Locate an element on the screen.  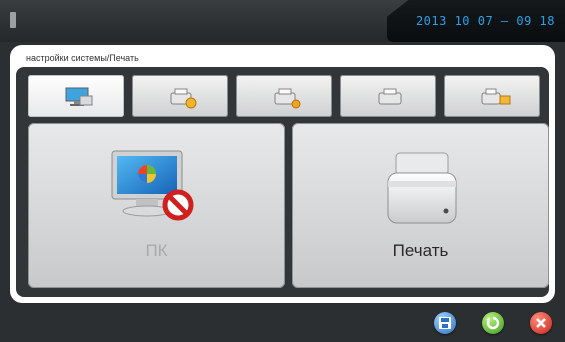
refresh-button is located at coordinates (493, 323).